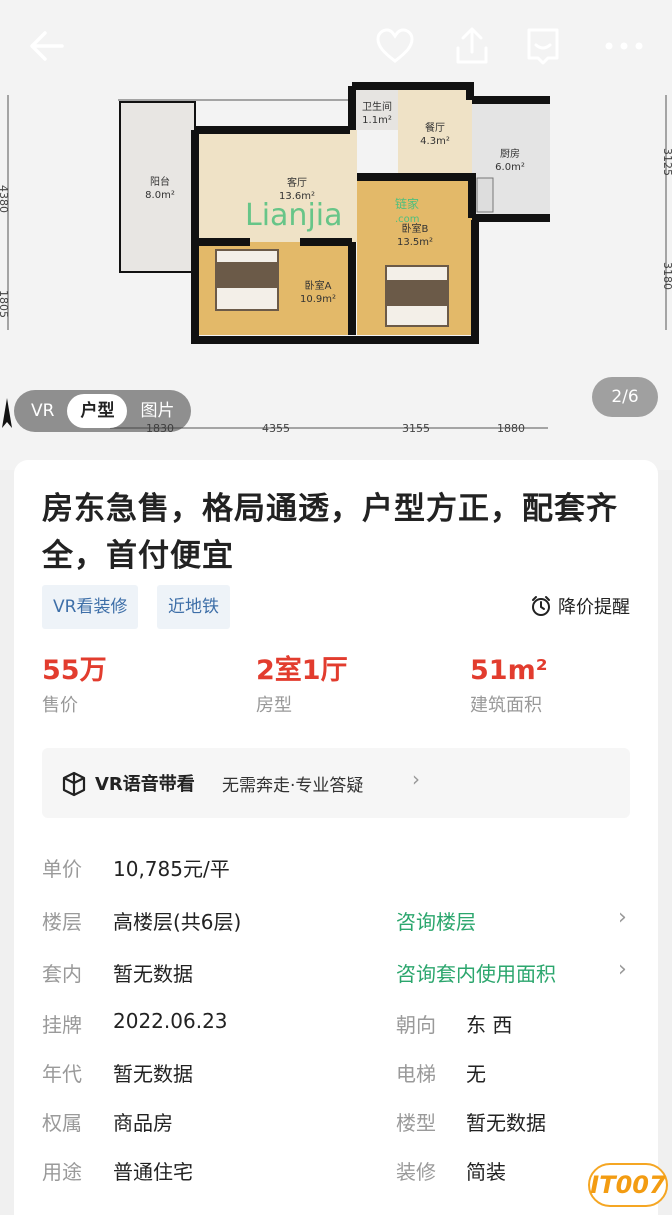 Image resolution: width=672 pixels, height=1215 pixels. I want to click on vr-tour-title: VR语音带看, so click(145, 784).